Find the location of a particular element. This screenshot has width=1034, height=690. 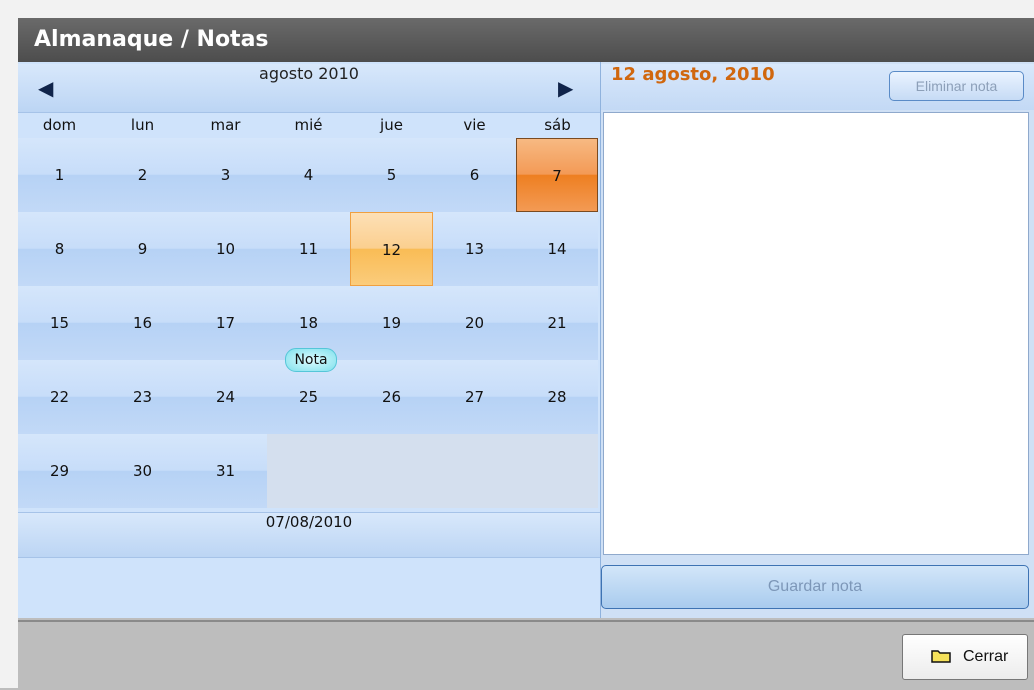

weekday-label: jue is located at coordinates (391, 125).